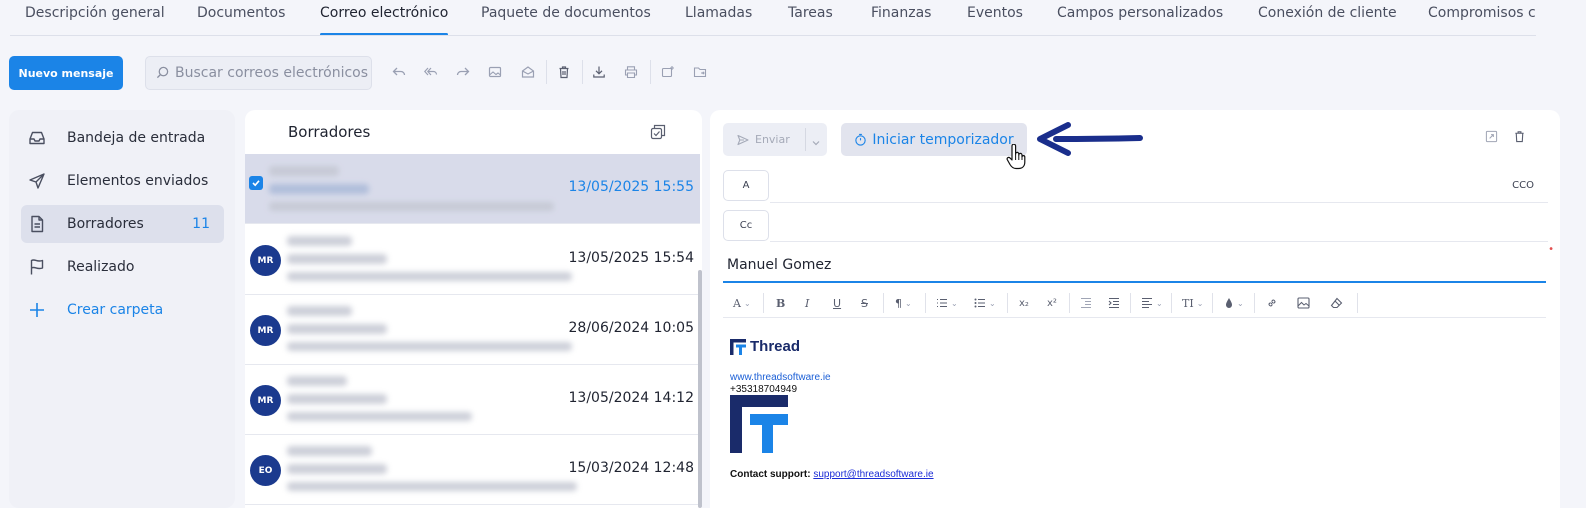 Image resolution: width=1586 pixels, height=508 pixels. What do you see at coordinates (384, 20) in the screenshot?
I see `tab-correo-electronico: Correo electrónico` at bounding box center [384, 20].